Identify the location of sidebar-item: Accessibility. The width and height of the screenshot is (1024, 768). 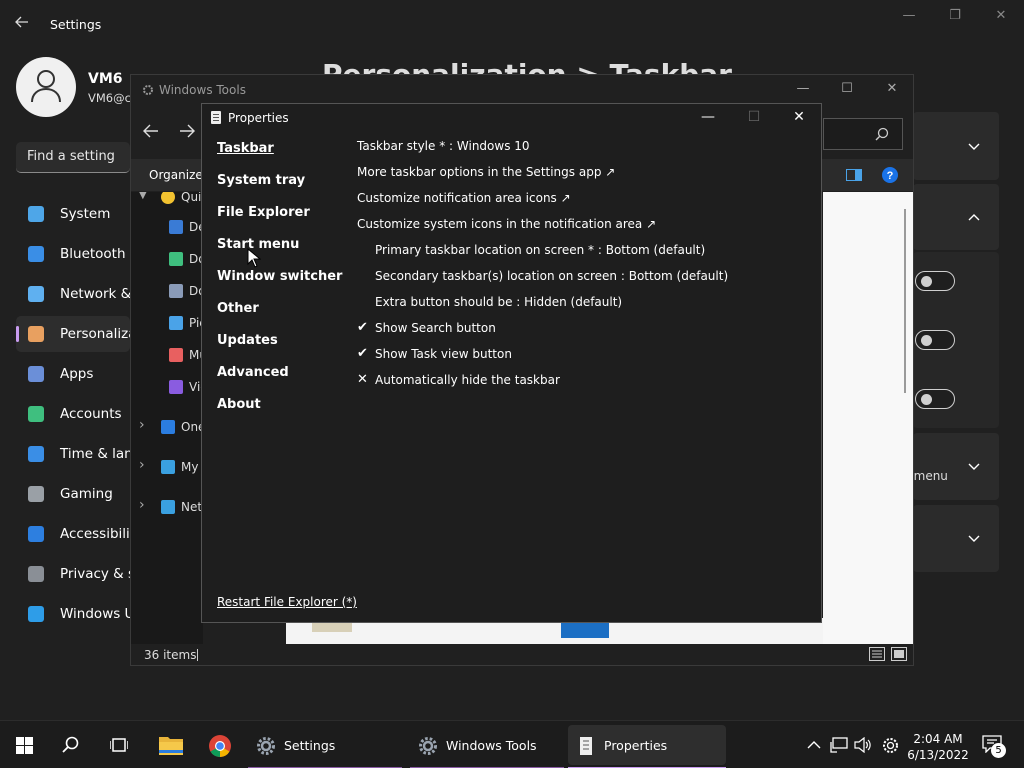
(73, 534).